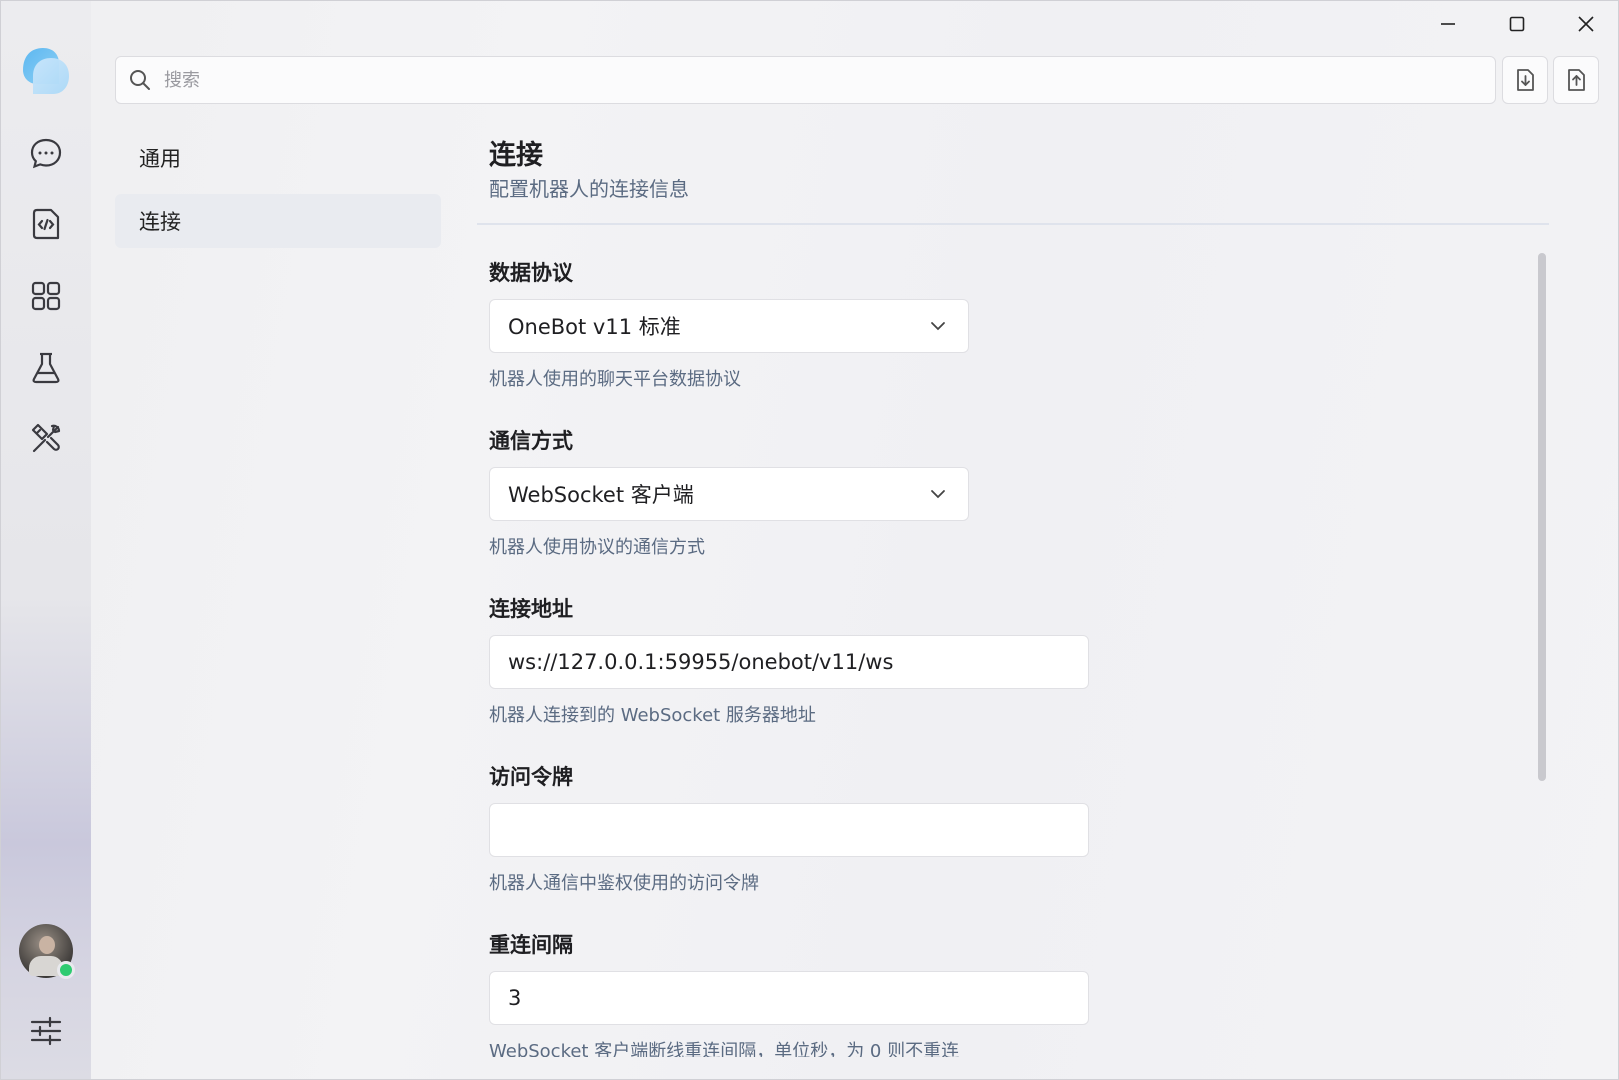 This screenshot has height=1080, width=1619. Describe the element at coordinates (531, 777) in the screenshot. I see `token-label: 访问令牌` at that location.